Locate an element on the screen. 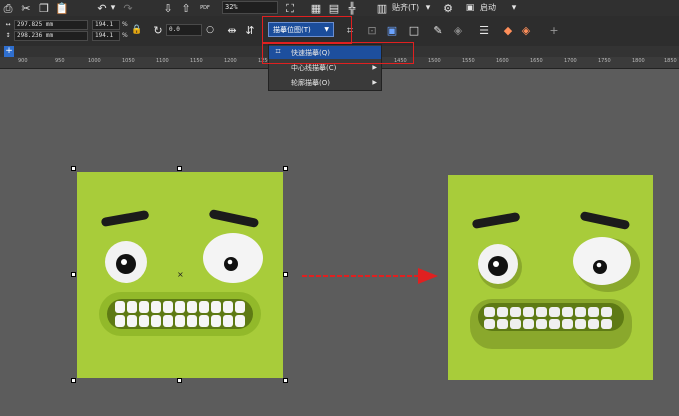 Image resolution: width=679 pixels, height=416 pixels. text-wrap-icon: ☰ is located at coordinates (484, 30).